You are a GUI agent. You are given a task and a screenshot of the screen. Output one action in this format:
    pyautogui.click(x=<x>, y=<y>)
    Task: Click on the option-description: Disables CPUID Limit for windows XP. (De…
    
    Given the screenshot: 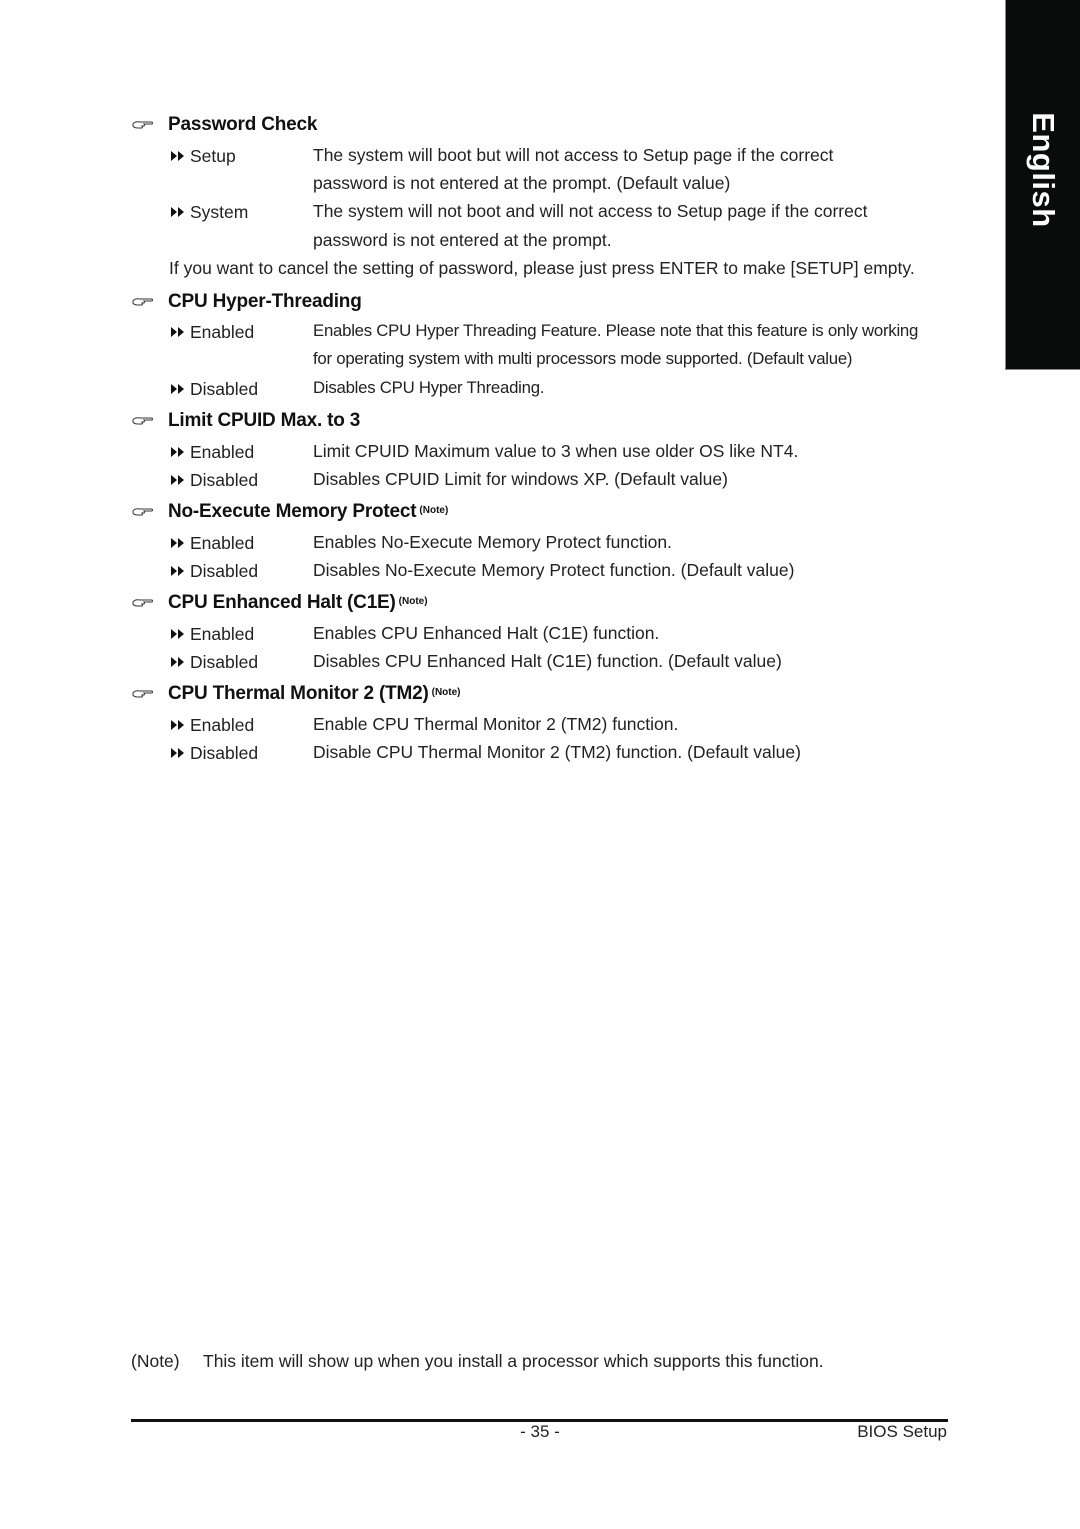 What is the action you would take?
    pyautogui.click(x=520, y=479)
    